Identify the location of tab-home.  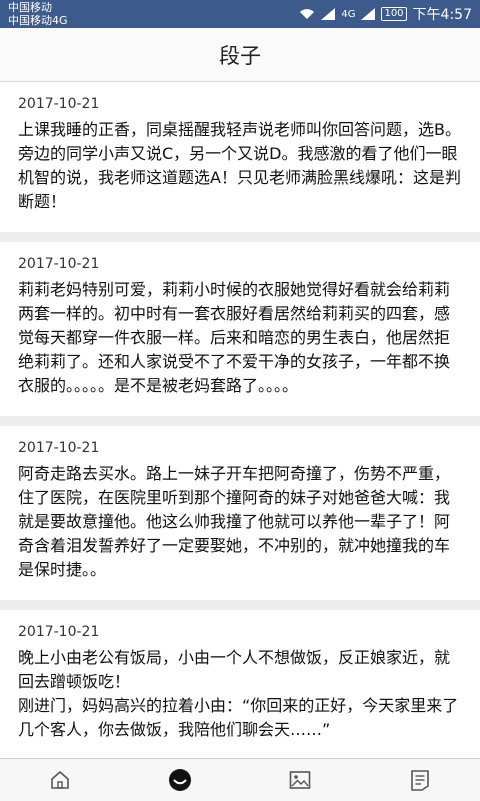
(60, 780).